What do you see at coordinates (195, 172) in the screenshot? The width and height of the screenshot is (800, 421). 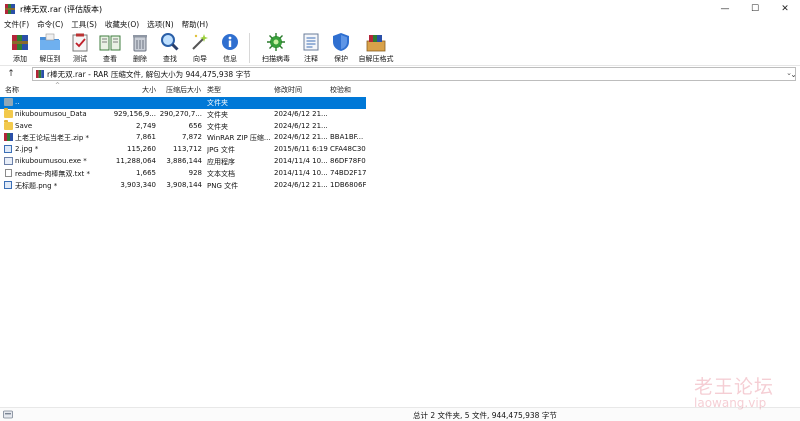 I see `cell-packed: 928` at bounding box center [195, 172].